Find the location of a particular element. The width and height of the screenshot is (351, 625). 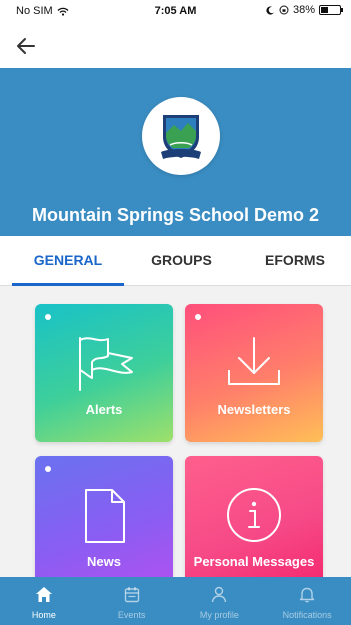

nav-home: Home is located at coordinates (44, 601).